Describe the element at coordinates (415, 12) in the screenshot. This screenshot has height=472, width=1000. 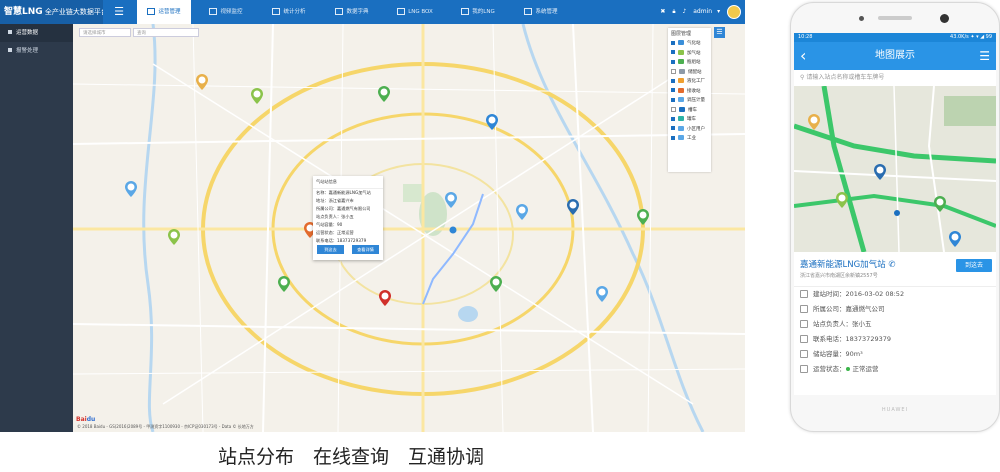
I see `tab-lng-box: LNG BOX` at that location.